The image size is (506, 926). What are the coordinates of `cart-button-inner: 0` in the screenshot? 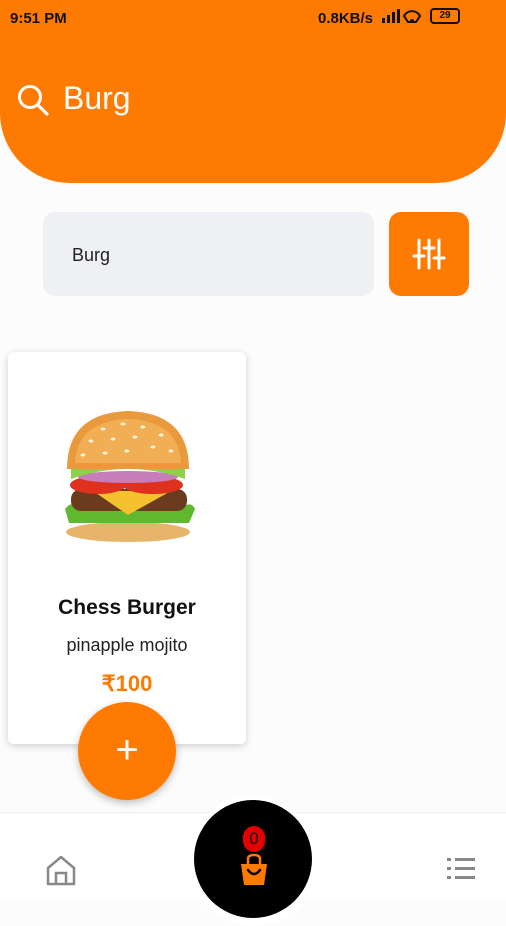 It's located at (253, 859).